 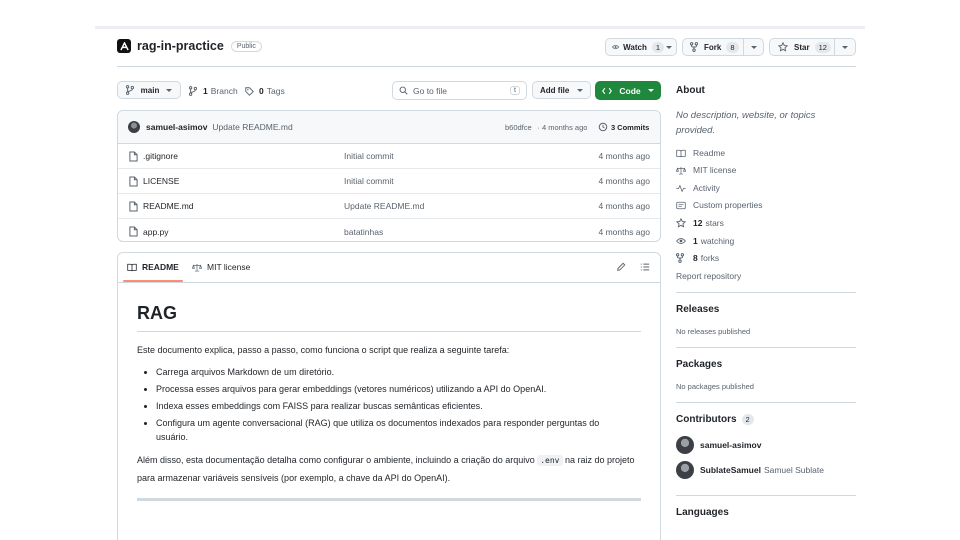 I want to click on add-file-button: Add file, so click(x=561, y=90).